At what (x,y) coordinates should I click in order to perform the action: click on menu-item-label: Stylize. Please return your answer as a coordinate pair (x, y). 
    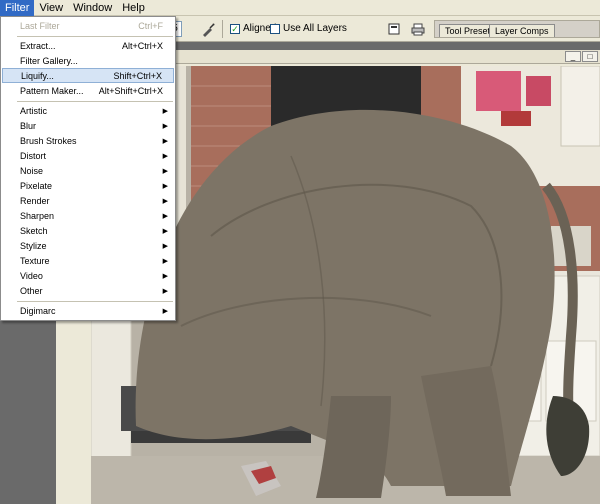
    Looking at the image, I should click on (33, 246).